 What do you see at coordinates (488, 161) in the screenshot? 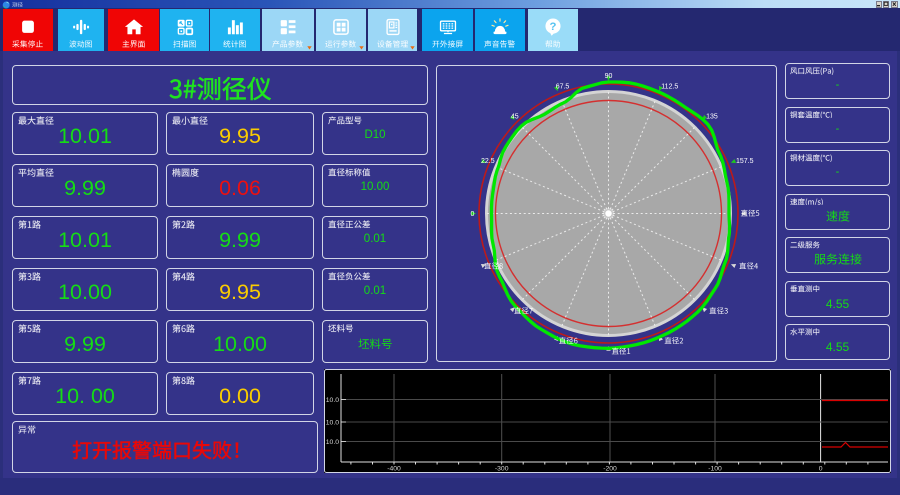
I see `svg-text: 22.5` at bounding box center [488, 161].